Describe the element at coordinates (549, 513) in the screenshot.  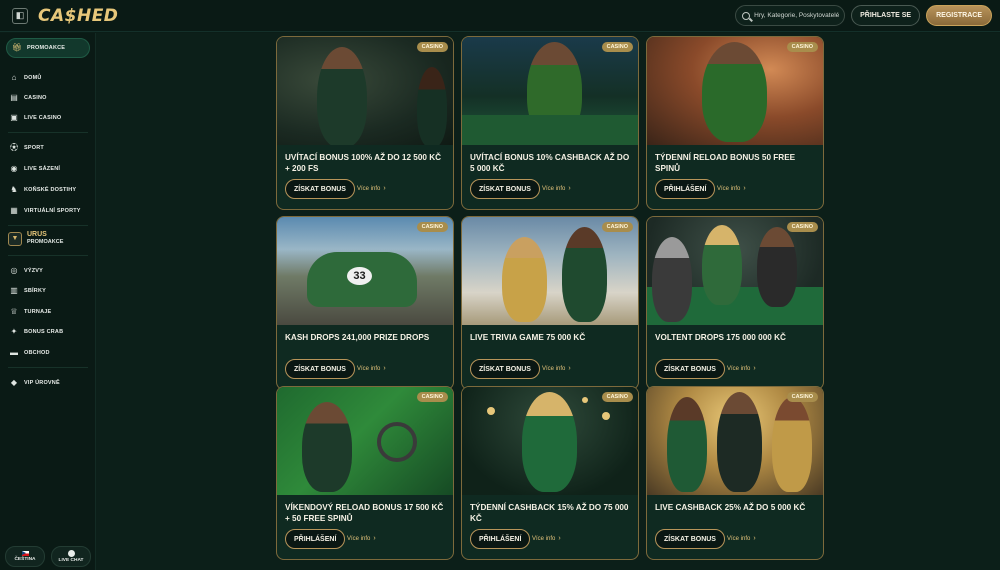
I see `promo-title: TÝDENNÍ CASHBACK 15% AŽ DO 75 000 KČ` at that location.